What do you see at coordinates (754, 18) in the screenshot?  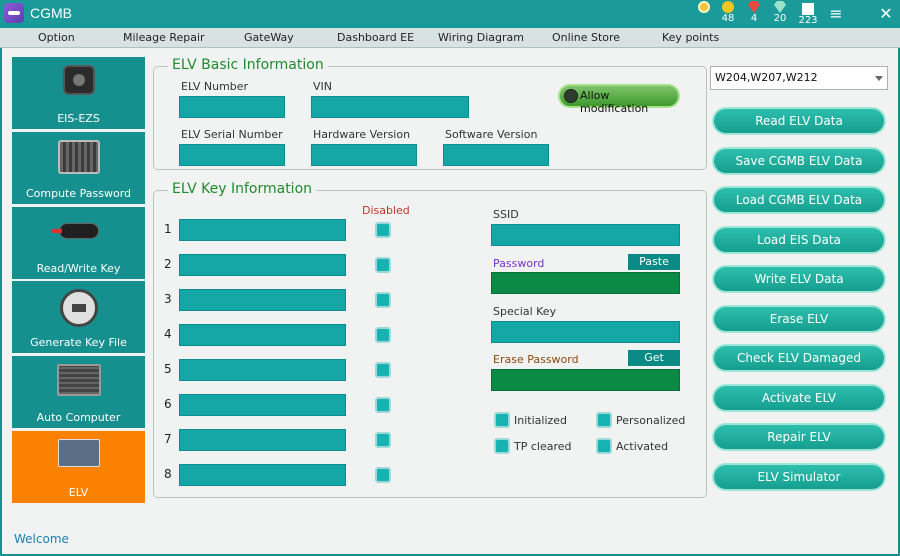 I see `ruby-count: 4` at bounding box center [754, 18].